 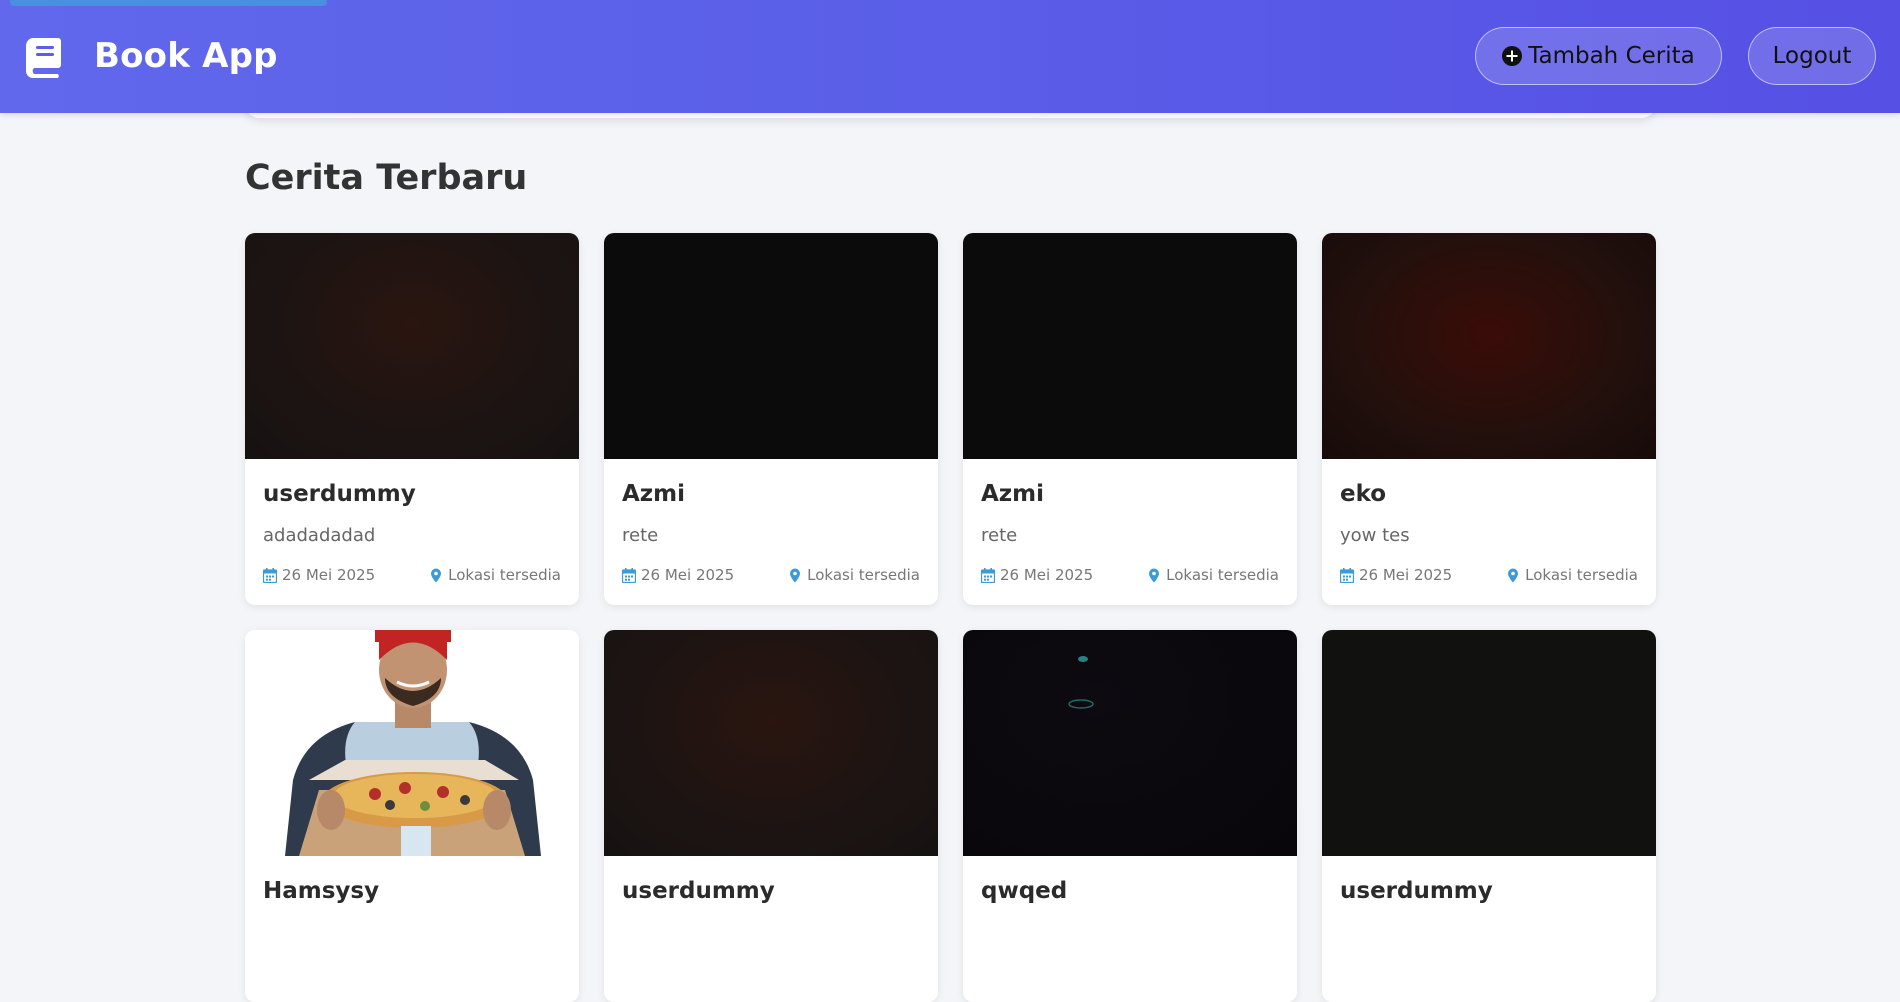 I want to click on section-title: Cerita Terbaru, so click(x=386, y=178).